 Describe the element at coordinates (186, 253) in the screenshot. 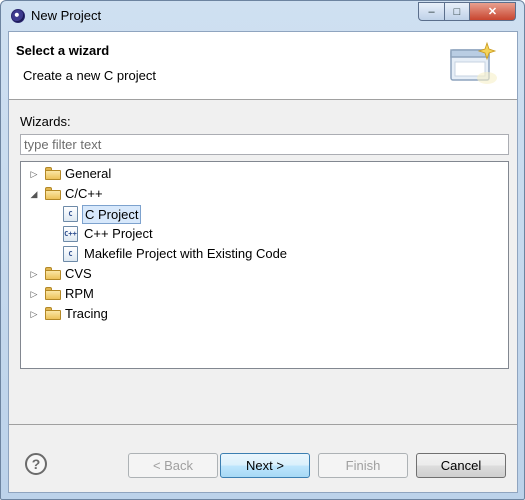

I see `tree-item-label: Makefile Project with Existing Code` at that location.